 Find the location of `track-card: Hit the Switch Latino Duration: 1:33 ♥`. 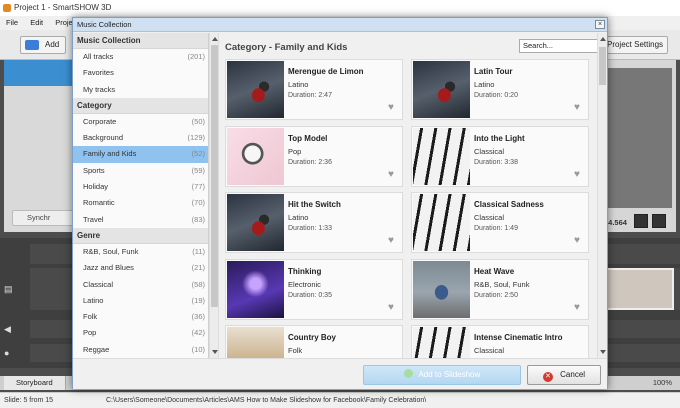

track-card: Hit the Switch Latino Duration: 1:33 ♥ is located at coordinates (314, 222).